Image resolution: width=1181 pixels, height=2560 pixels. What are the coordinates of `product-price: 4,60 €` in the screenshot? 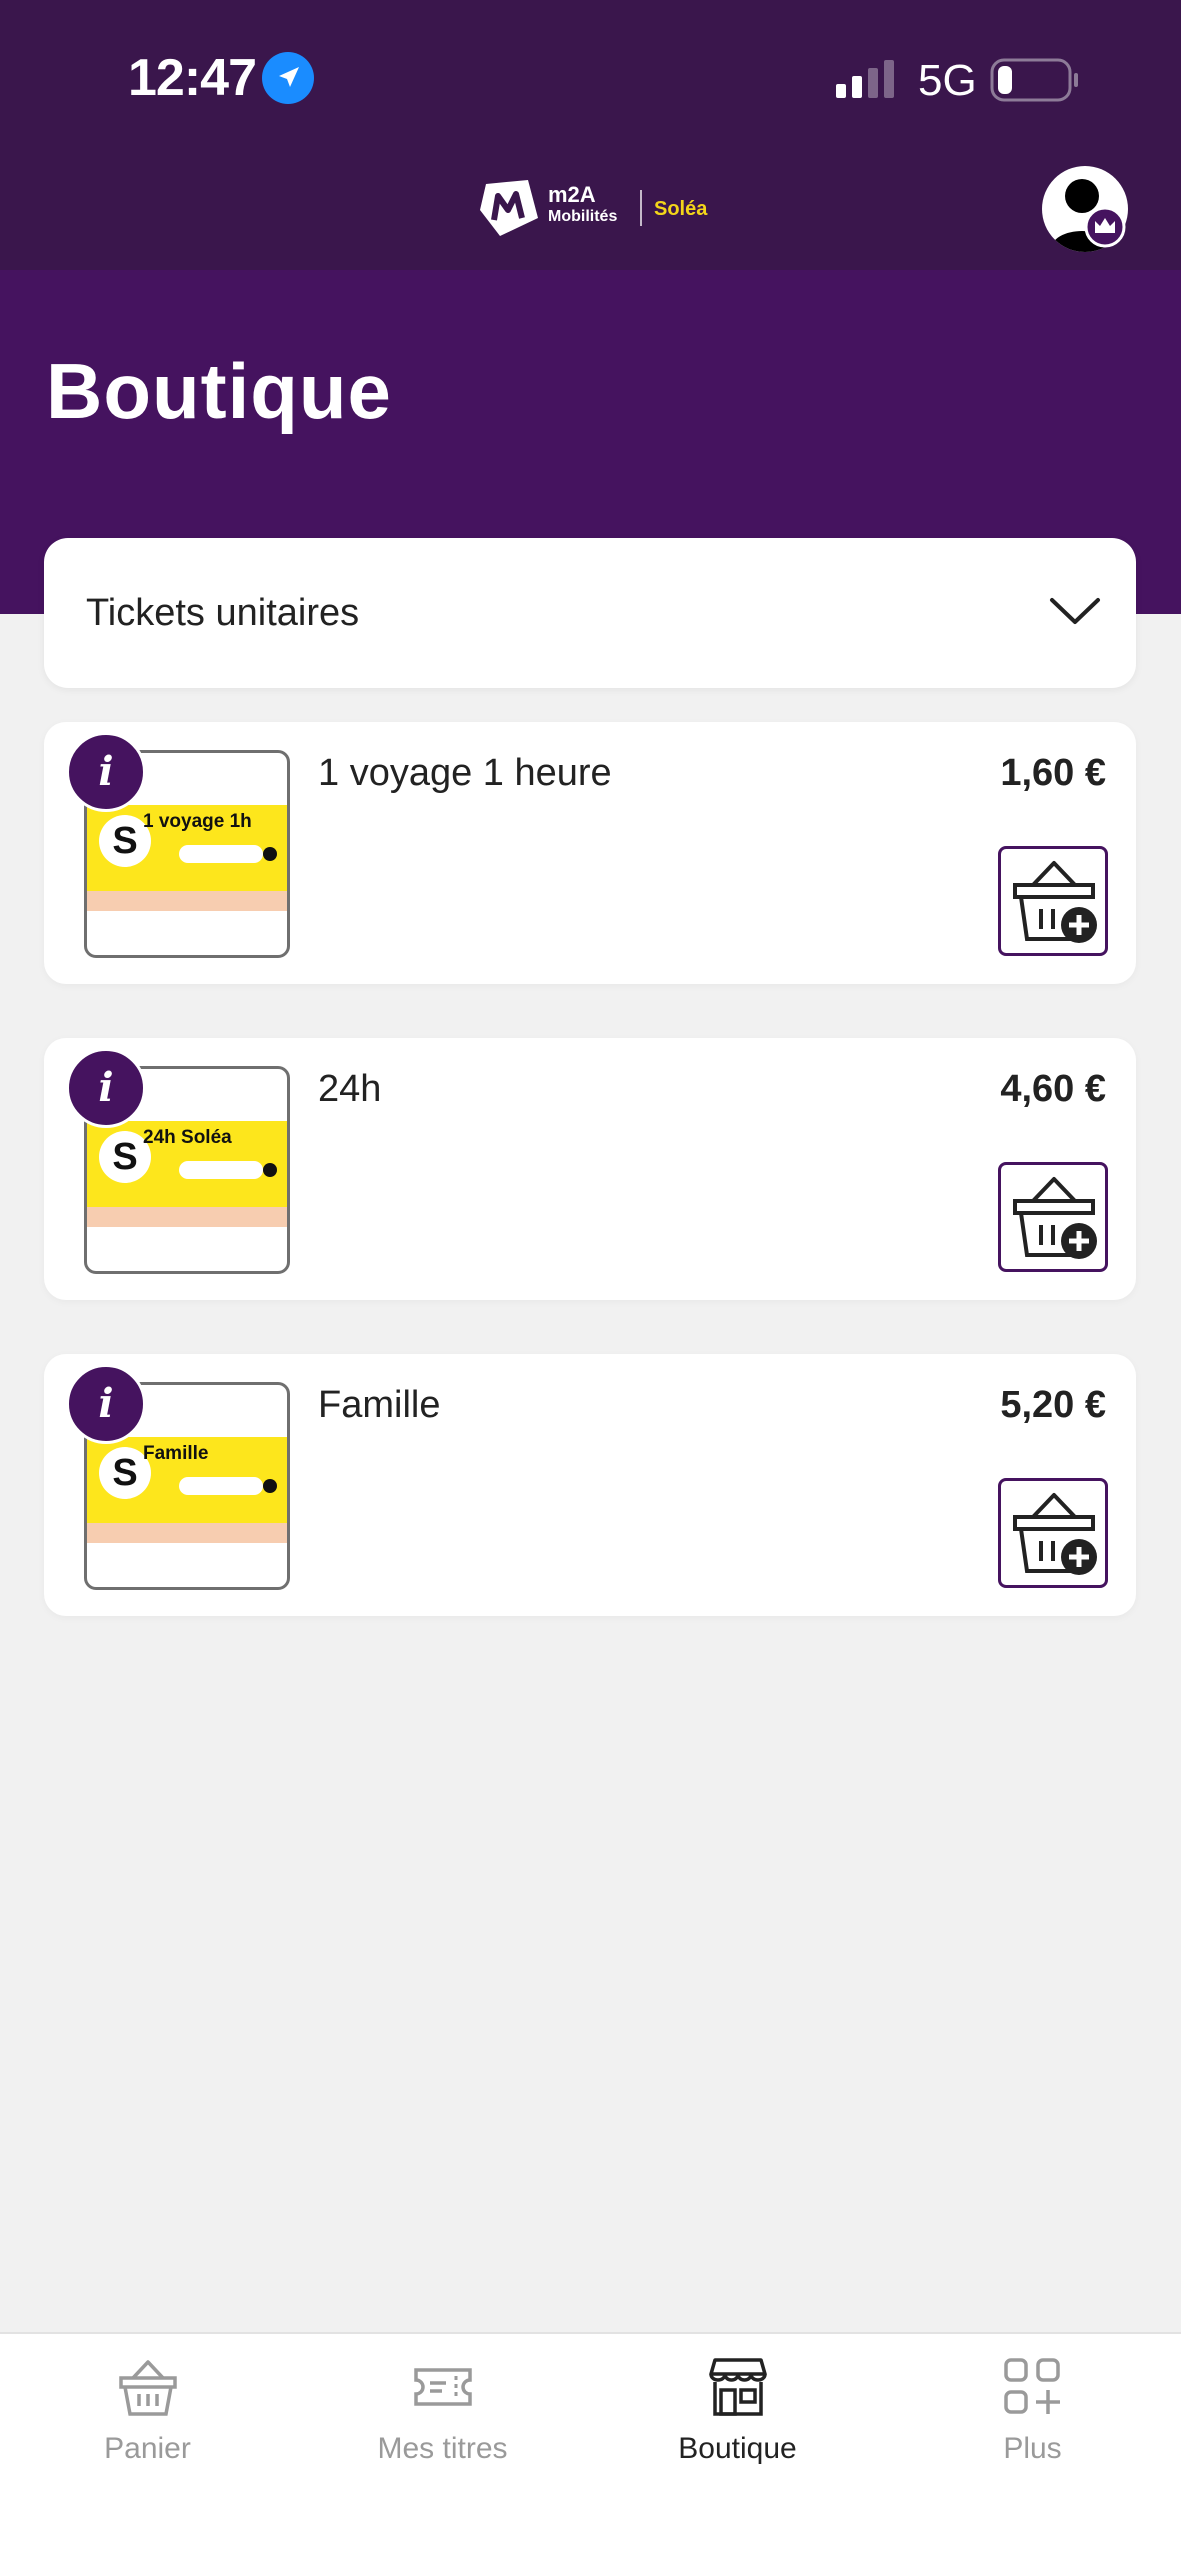 It's located at (1053, 1089).